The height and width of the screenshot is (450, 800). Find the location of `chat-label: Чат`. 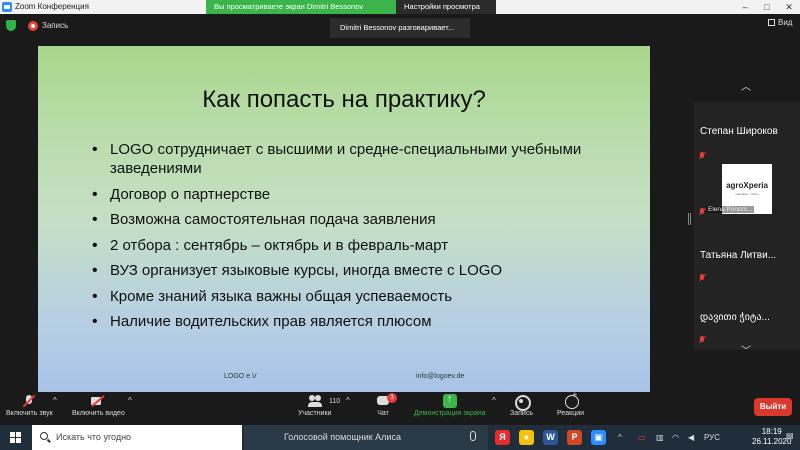

chat-label: Чат is located at coordinates (383, 413).